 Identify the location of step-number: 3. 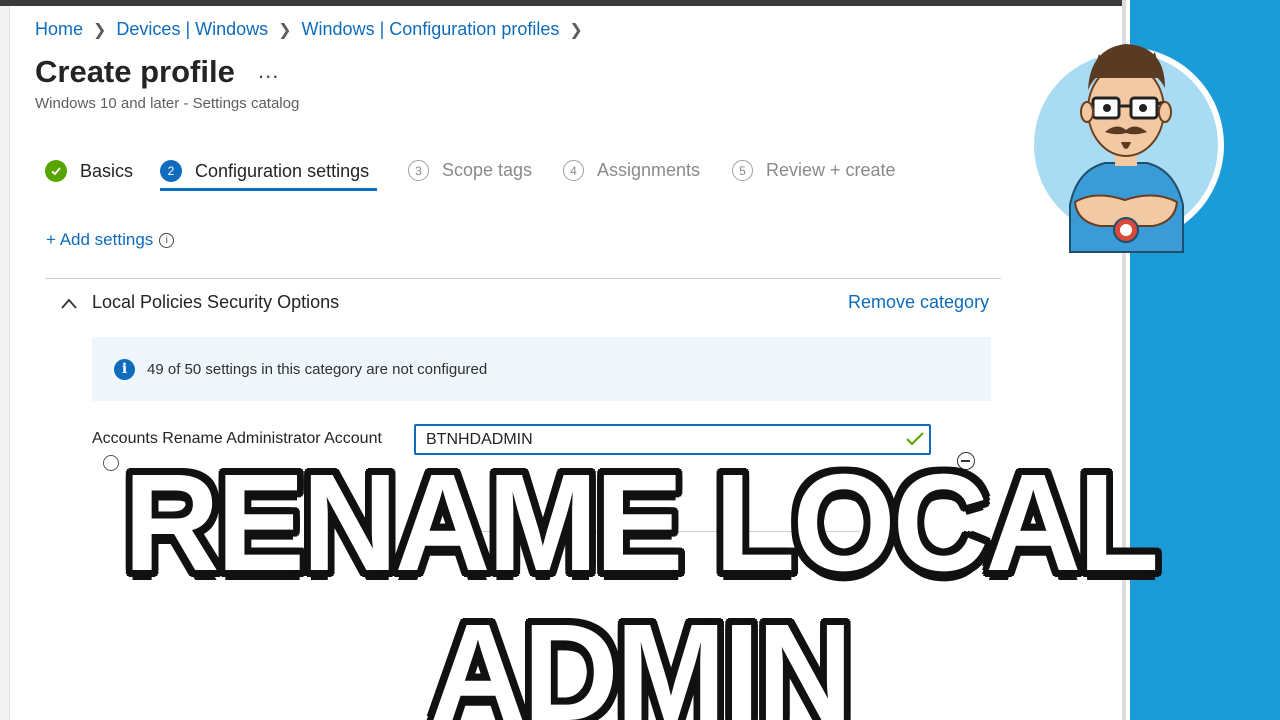
(418, 170).